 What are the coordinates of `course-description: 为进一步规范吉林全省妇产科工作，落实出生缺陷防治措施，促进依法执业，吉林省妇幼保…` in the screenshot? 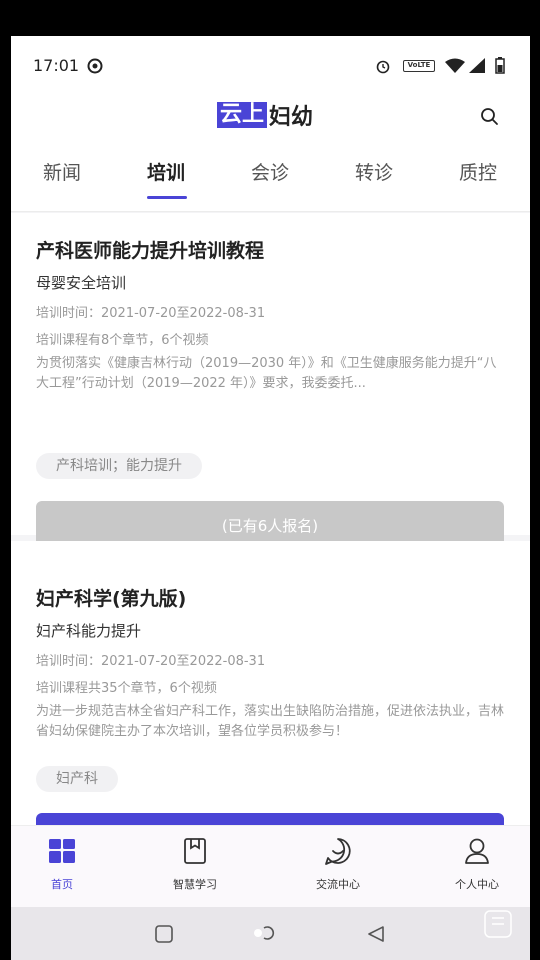 It's located at (270, 721).